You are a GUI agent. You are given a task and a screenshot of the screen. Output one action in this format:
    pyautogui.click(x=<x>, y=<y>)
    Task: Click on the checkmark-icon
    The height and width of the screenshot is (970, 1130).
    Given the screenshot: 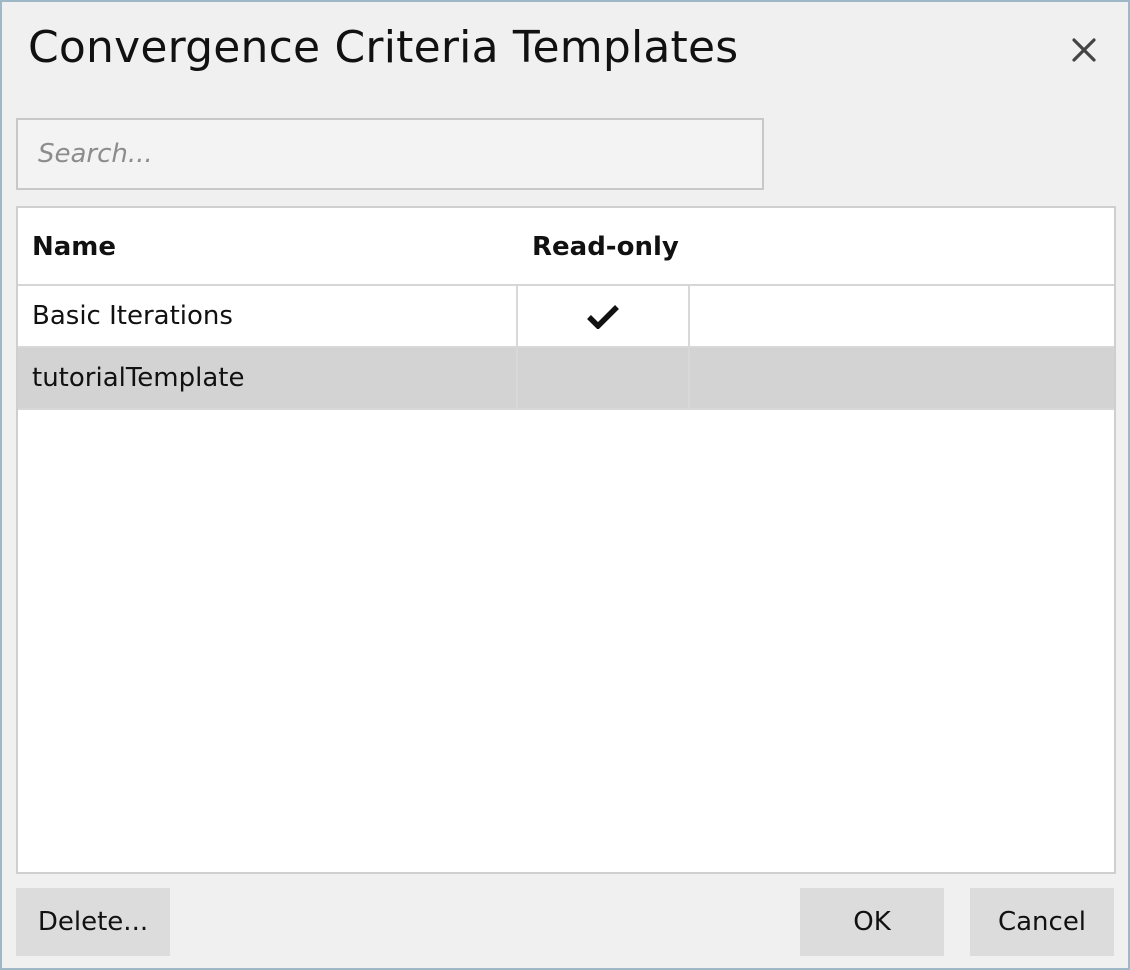 What is the action you would take?
    pyautogui.click(x=603, y=317)
    